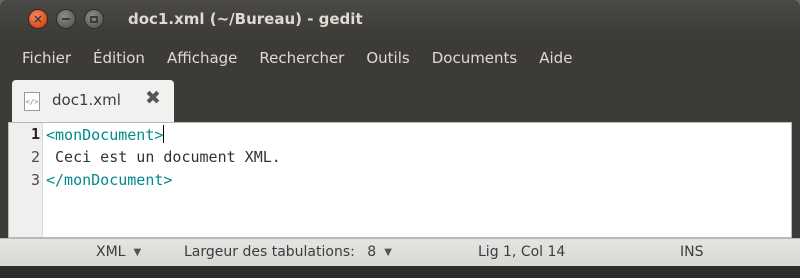 The image size is (800, 278). I want to click on minimize-window-button, so click(66, 19).